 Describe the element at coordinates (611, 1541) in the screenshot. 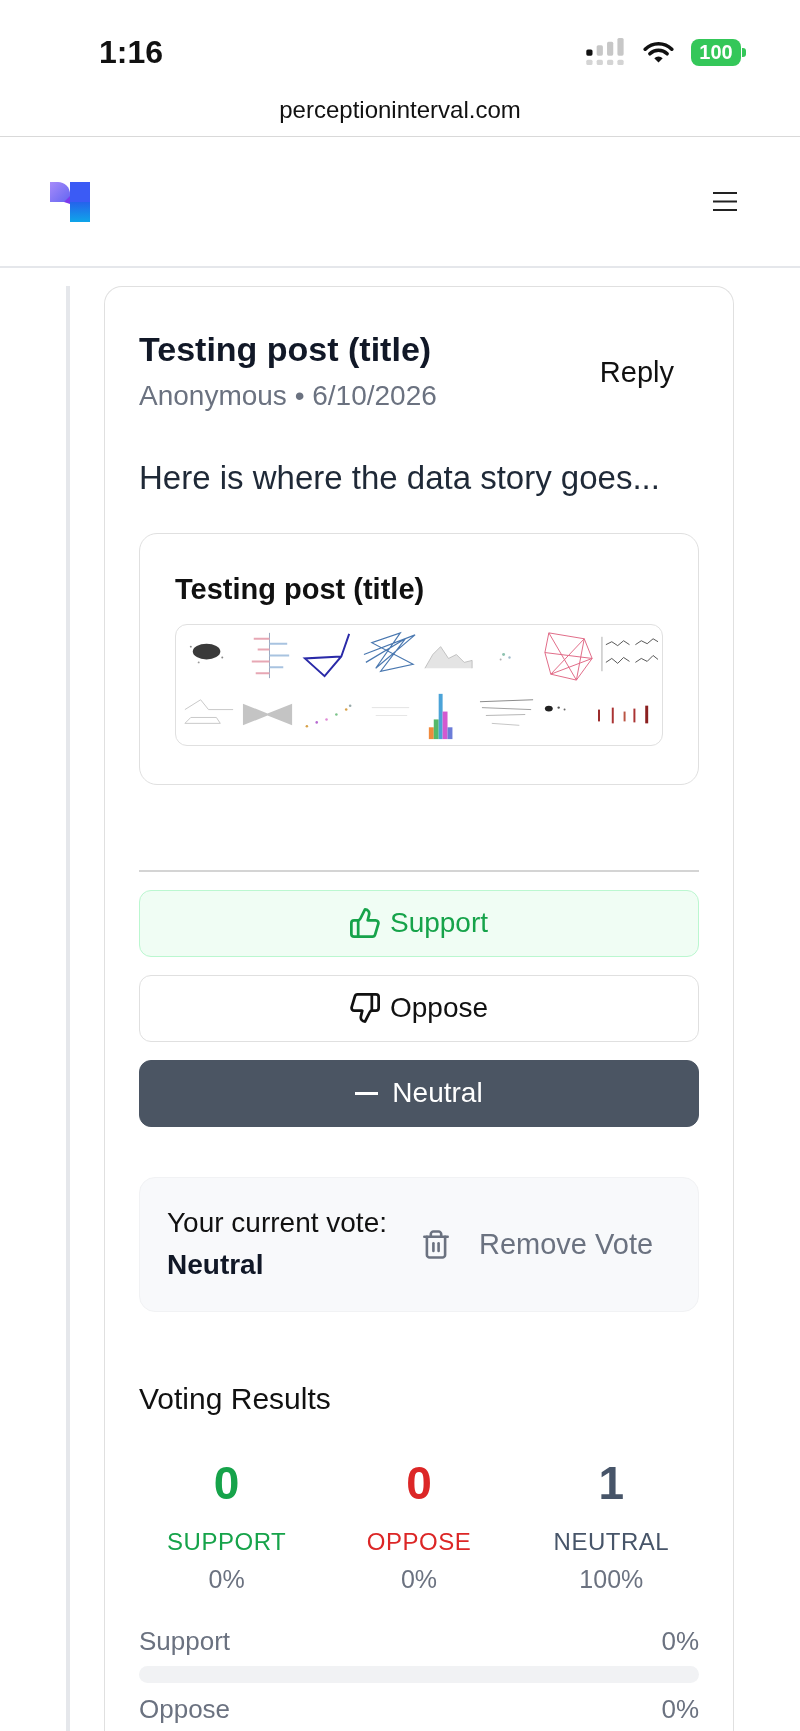

I see `vote-category-label: NEUTRAL` at that location.